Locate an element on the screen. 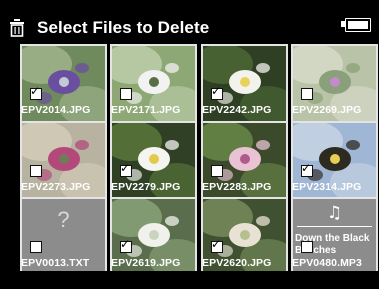 The image size is (379, 289). file-name: EPV2014.JPG is located at coordinates (56, 110).